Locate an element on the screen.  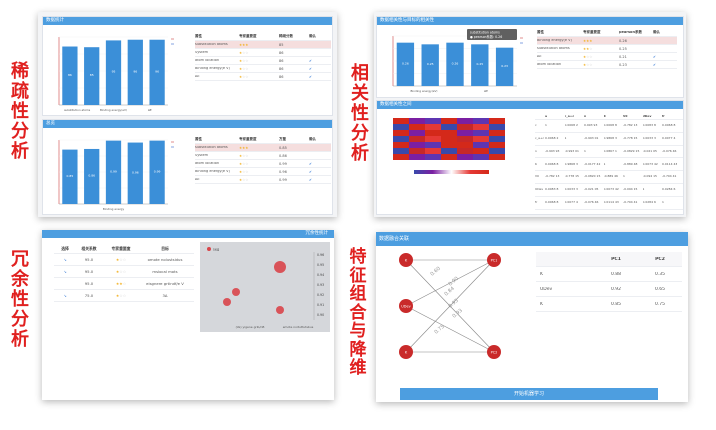
table-row: atom location ★☆☆ 0.23 ✔ is located at coordinates (607, 65).